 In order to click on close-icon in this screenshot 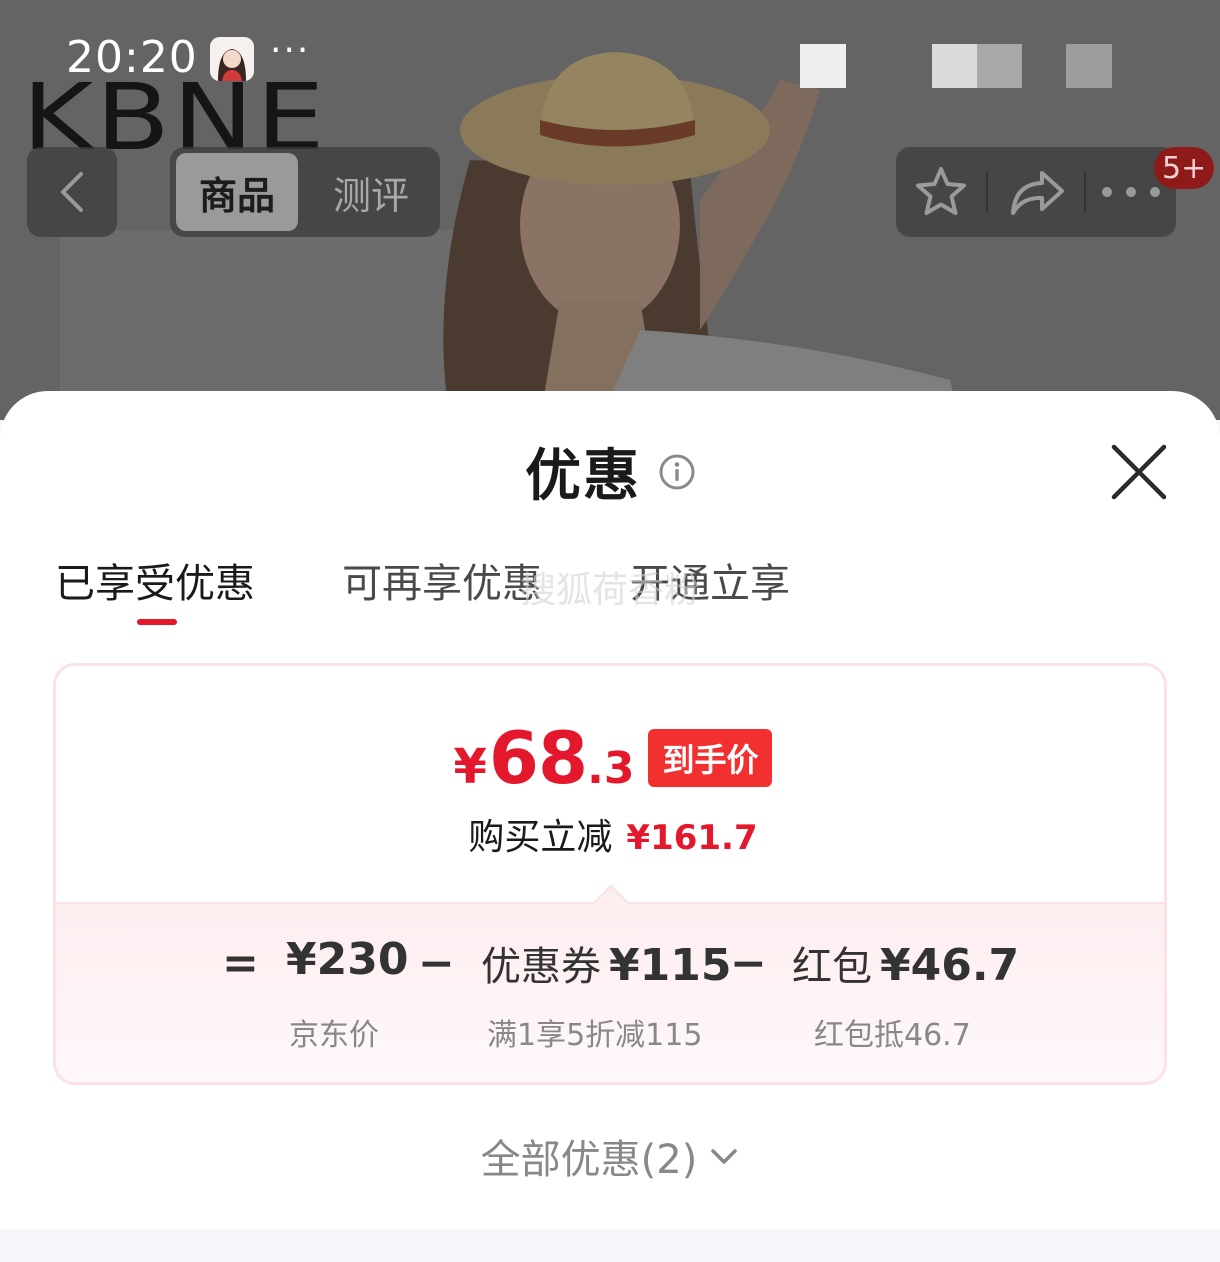, I will do `click(1139, 472)`.